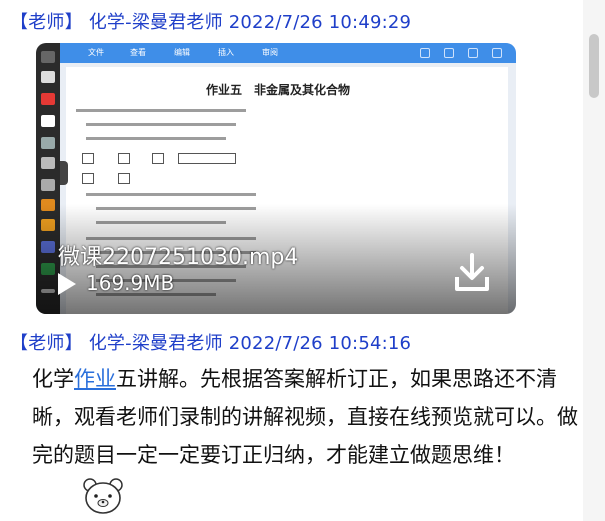  What do you see at coordinates (48, 99) in the screenshot?
I see `pen-icon` at bounding box center [48, 99].